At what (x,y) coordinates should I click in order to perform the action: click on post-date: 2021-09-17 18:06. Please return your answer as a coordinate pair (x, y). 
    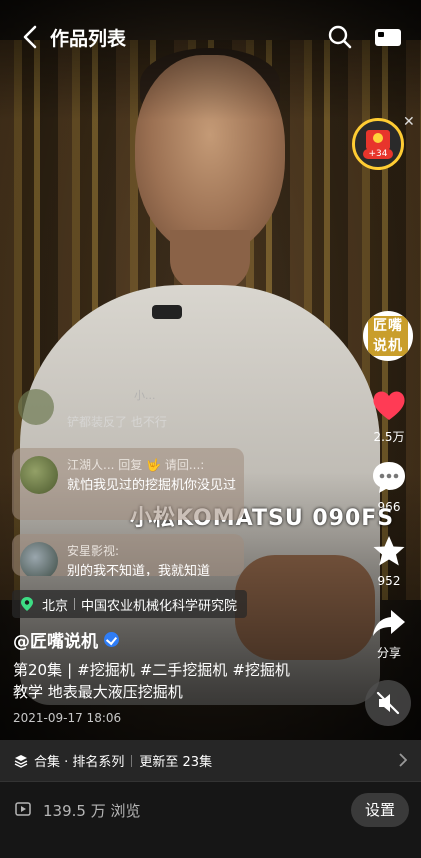
    Looking at the image, I should click on (67, 718).